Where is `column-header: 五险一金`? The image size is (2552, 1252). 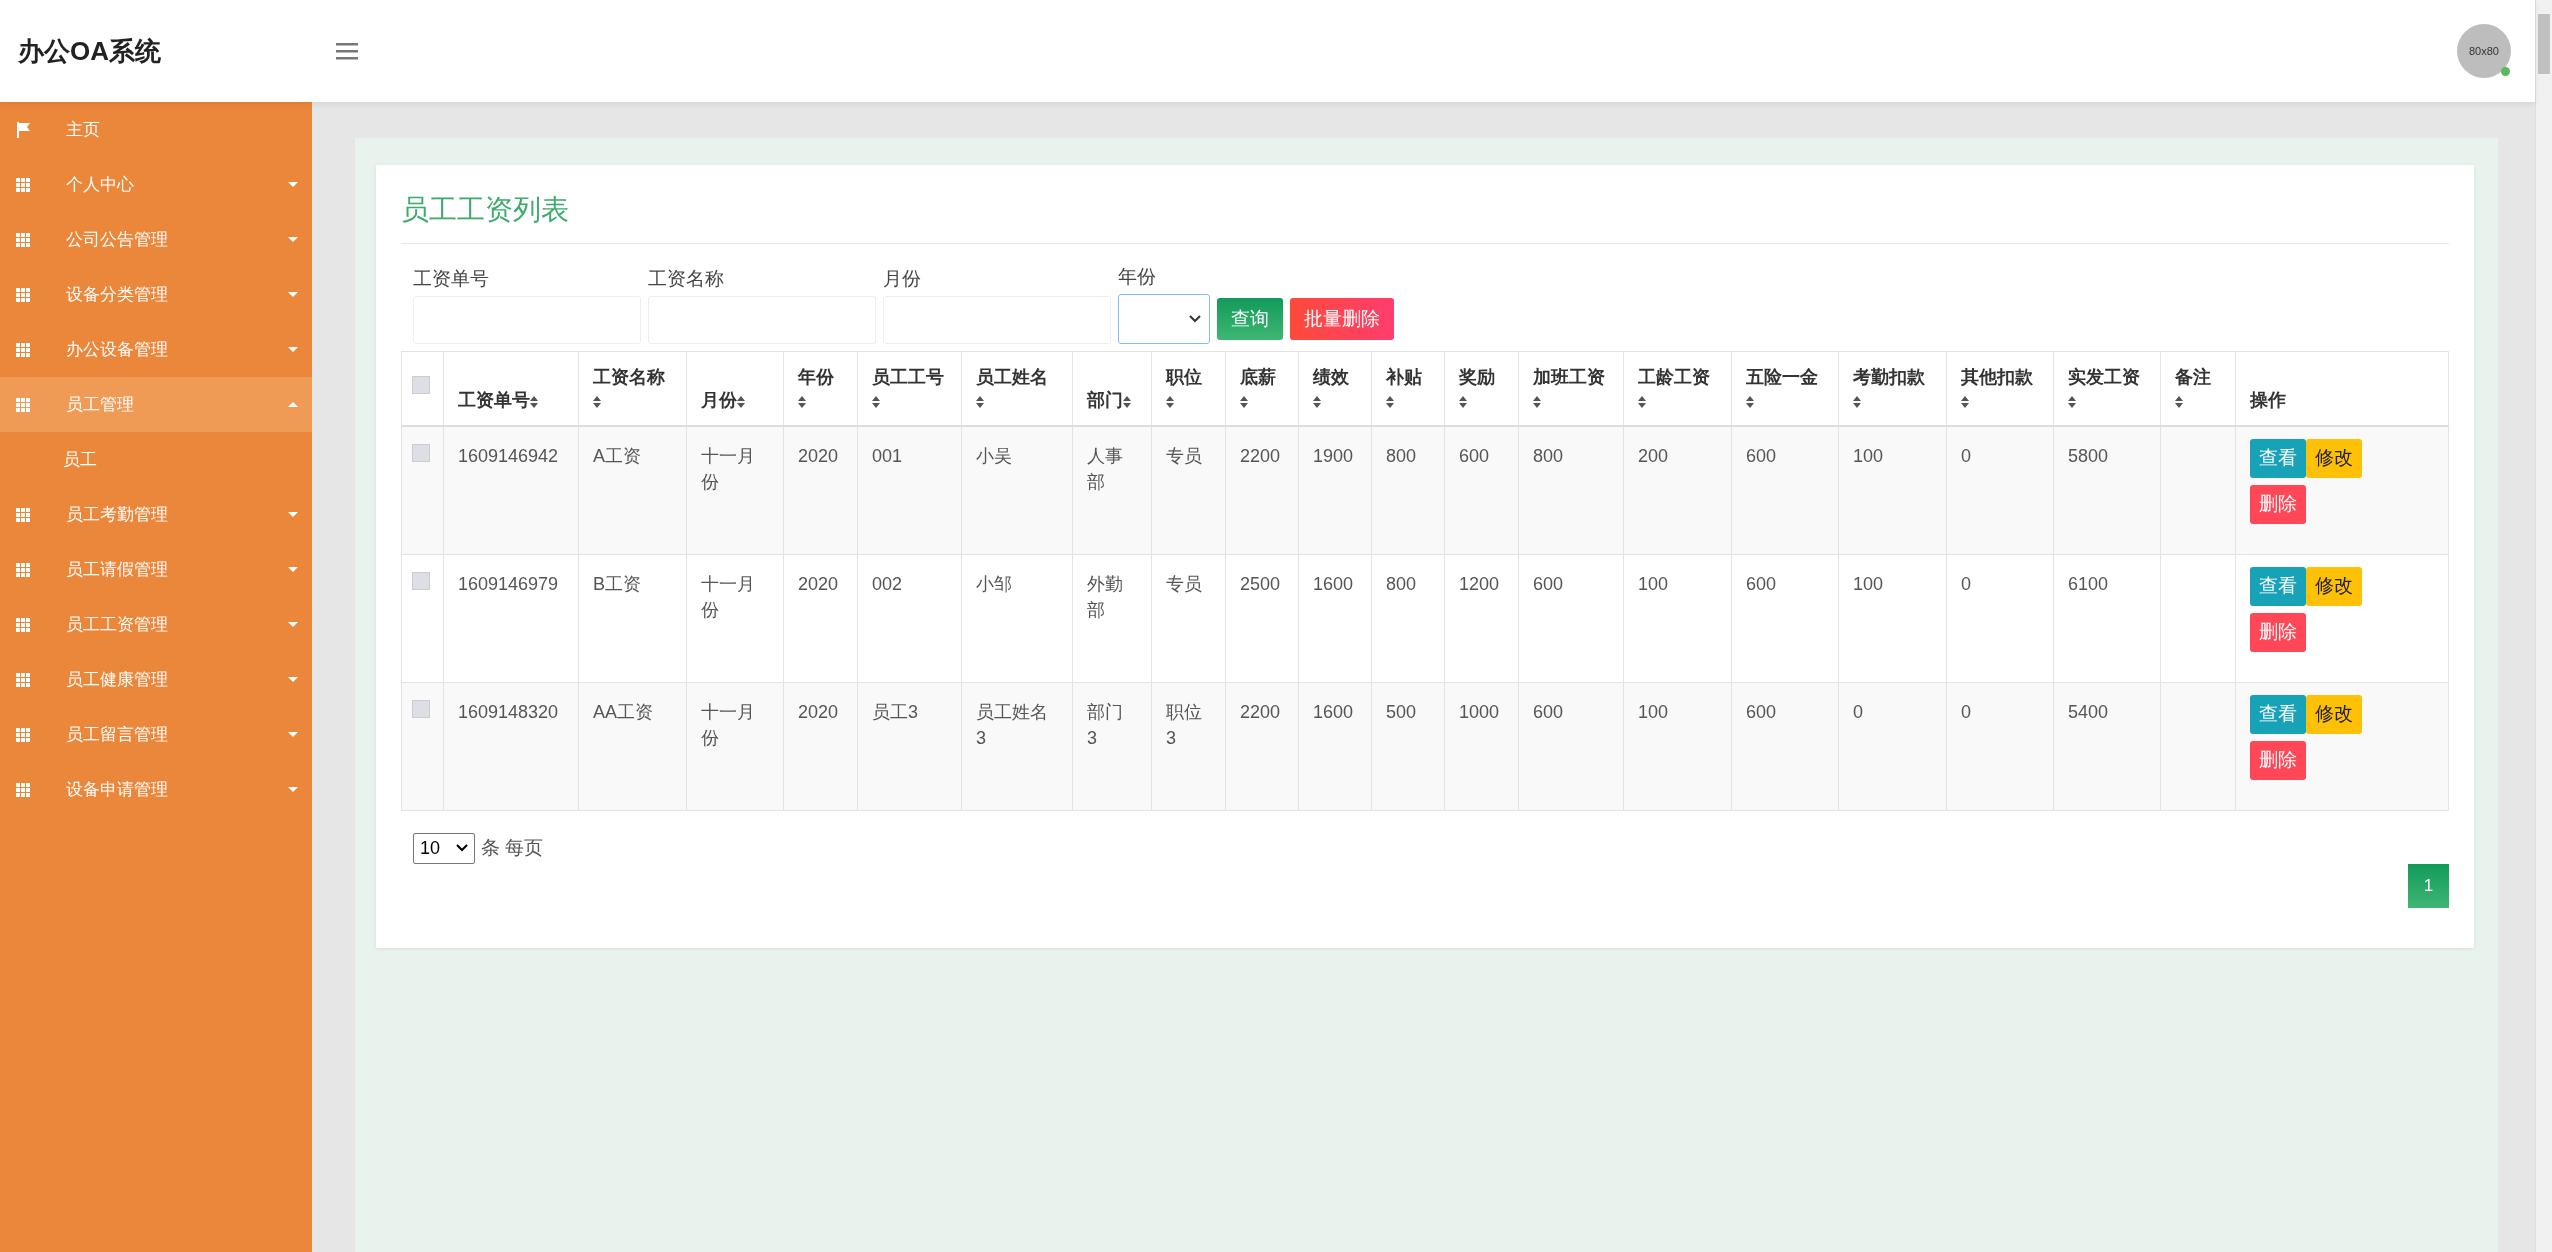
column-header: 五险一金 is located at coordinates (1782, 377).